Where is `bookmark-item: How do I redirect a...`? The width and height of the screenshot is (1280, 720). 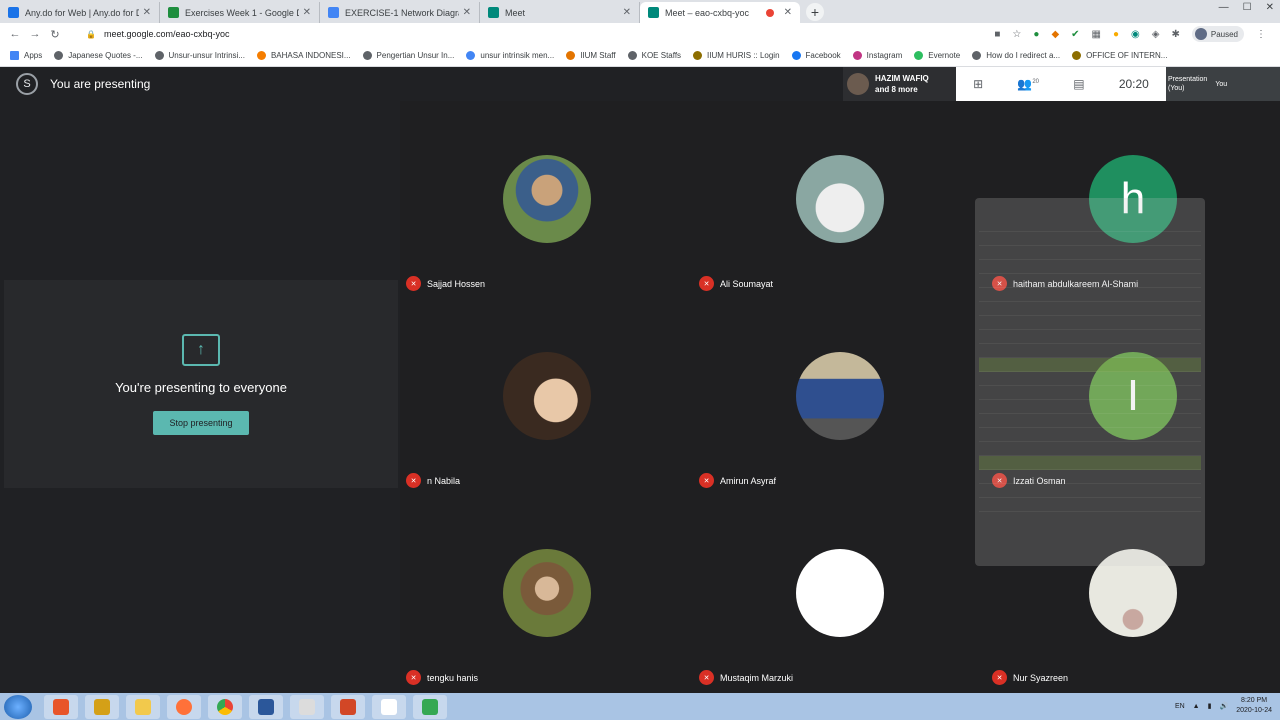
bookmark-item: How do I redirect a... is located at coordinates (1016, 55).